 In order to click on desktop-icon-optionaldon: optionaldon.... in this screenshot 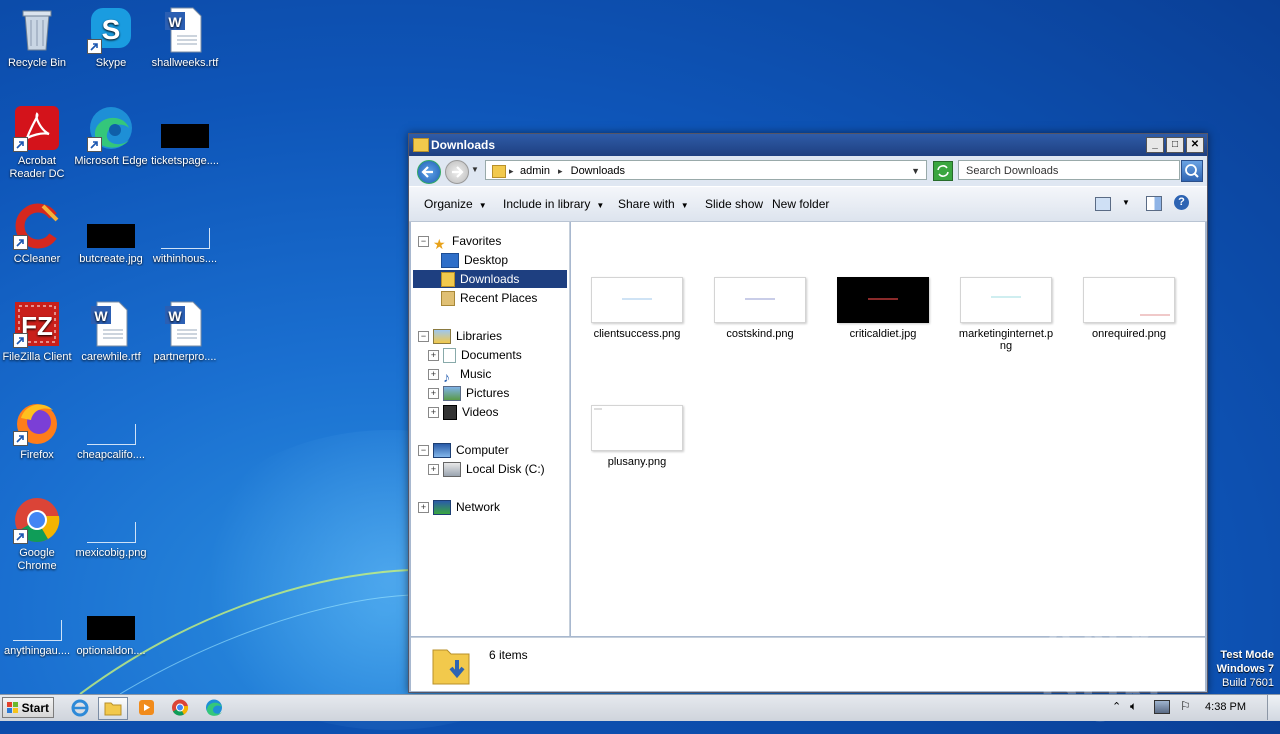, I will do `click(111, 626)`.